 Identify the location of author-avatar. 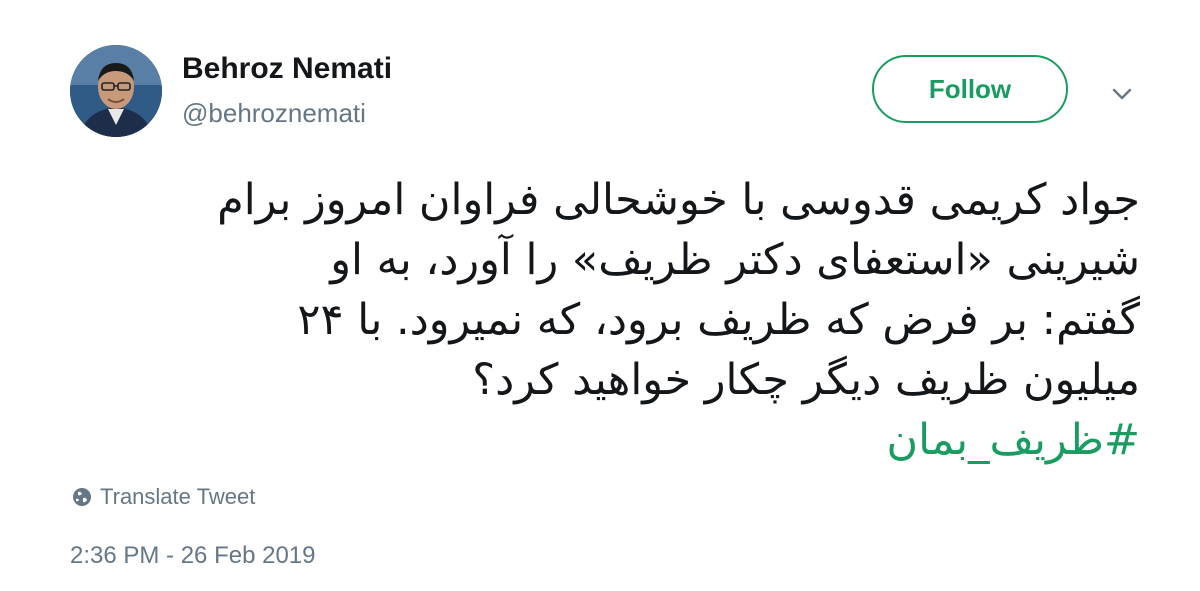
(116, 91).